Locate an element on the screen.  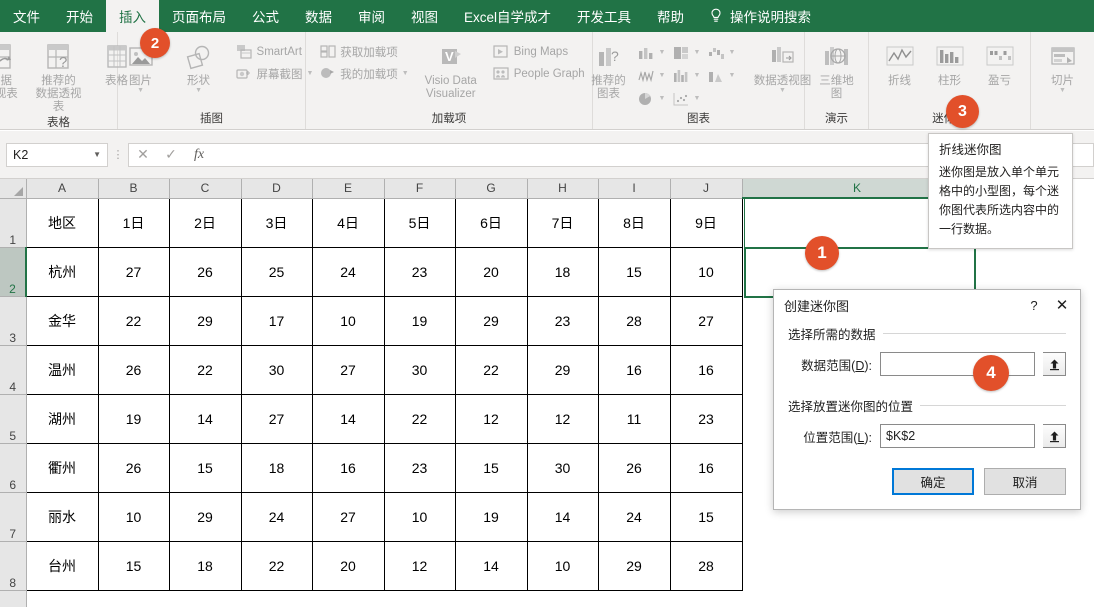
cell-b7: 10 is located at coordinates (134, 517).